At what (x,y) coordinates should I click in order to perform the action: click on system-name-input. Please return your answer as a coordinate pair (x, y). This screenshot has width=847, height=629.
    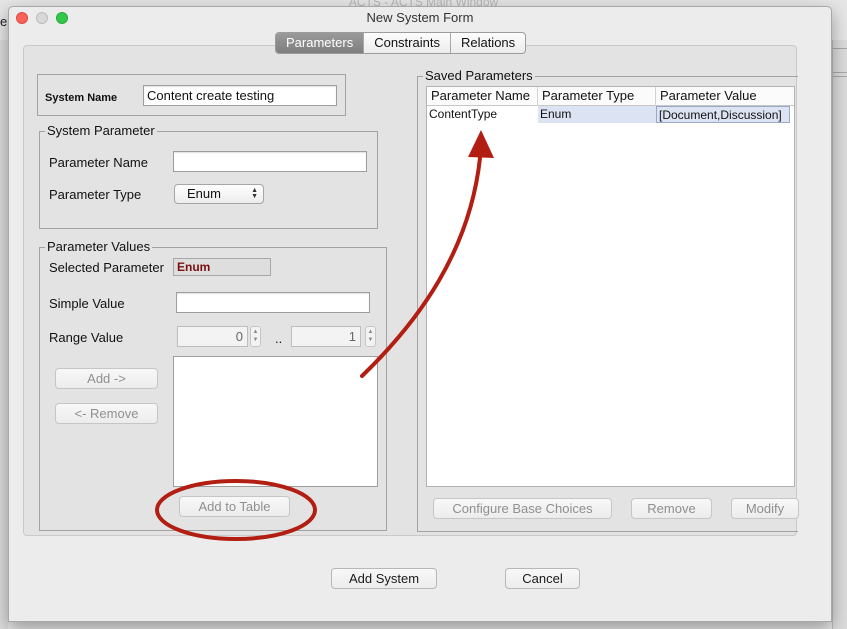
    Looking at the image, I should click on (240, 95).